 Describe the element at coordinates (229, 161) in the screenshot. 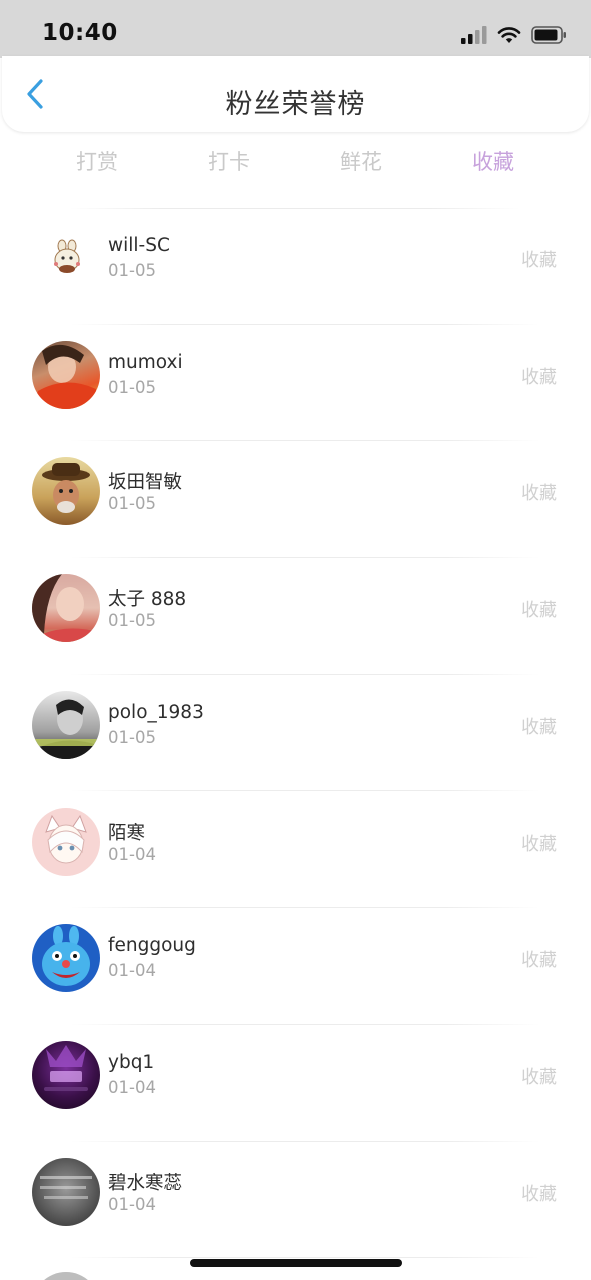

I see `tab-checkin: 打卡` at that location.